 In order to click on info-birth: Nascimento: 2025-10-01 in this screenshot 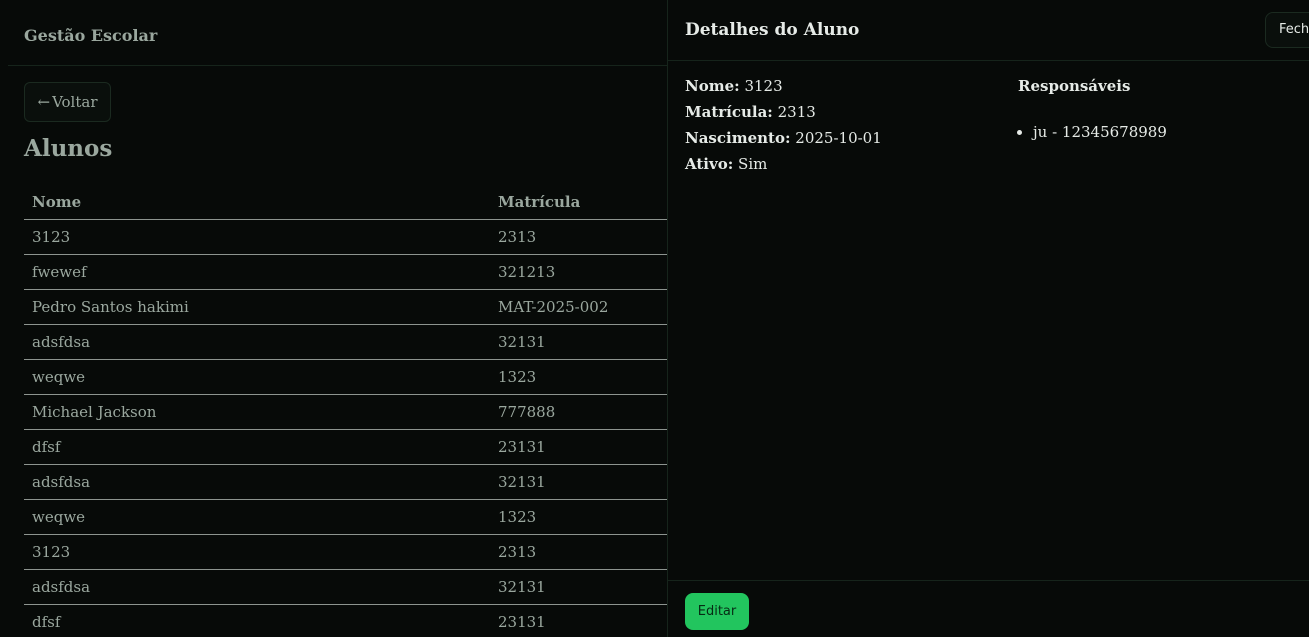, I will do `click(783, 141)`.